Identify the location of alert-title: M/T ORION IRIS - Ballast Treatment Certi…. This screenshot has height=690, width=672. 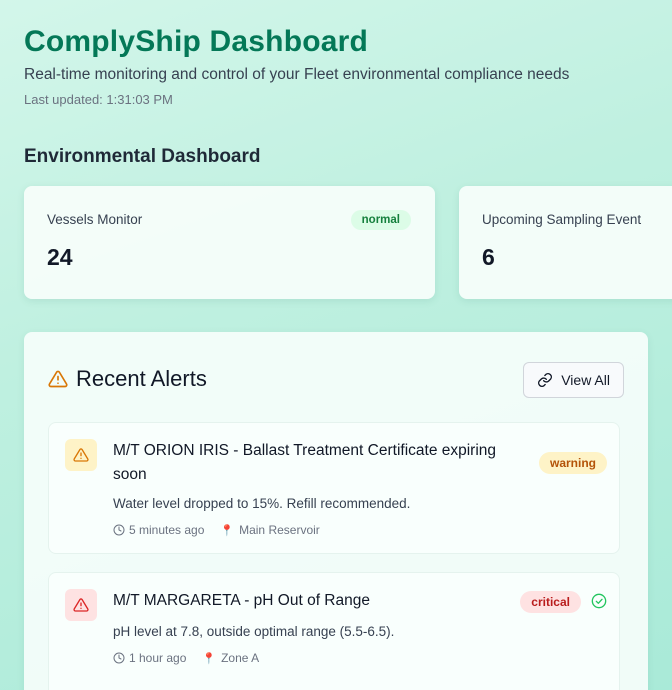
(305, 462).